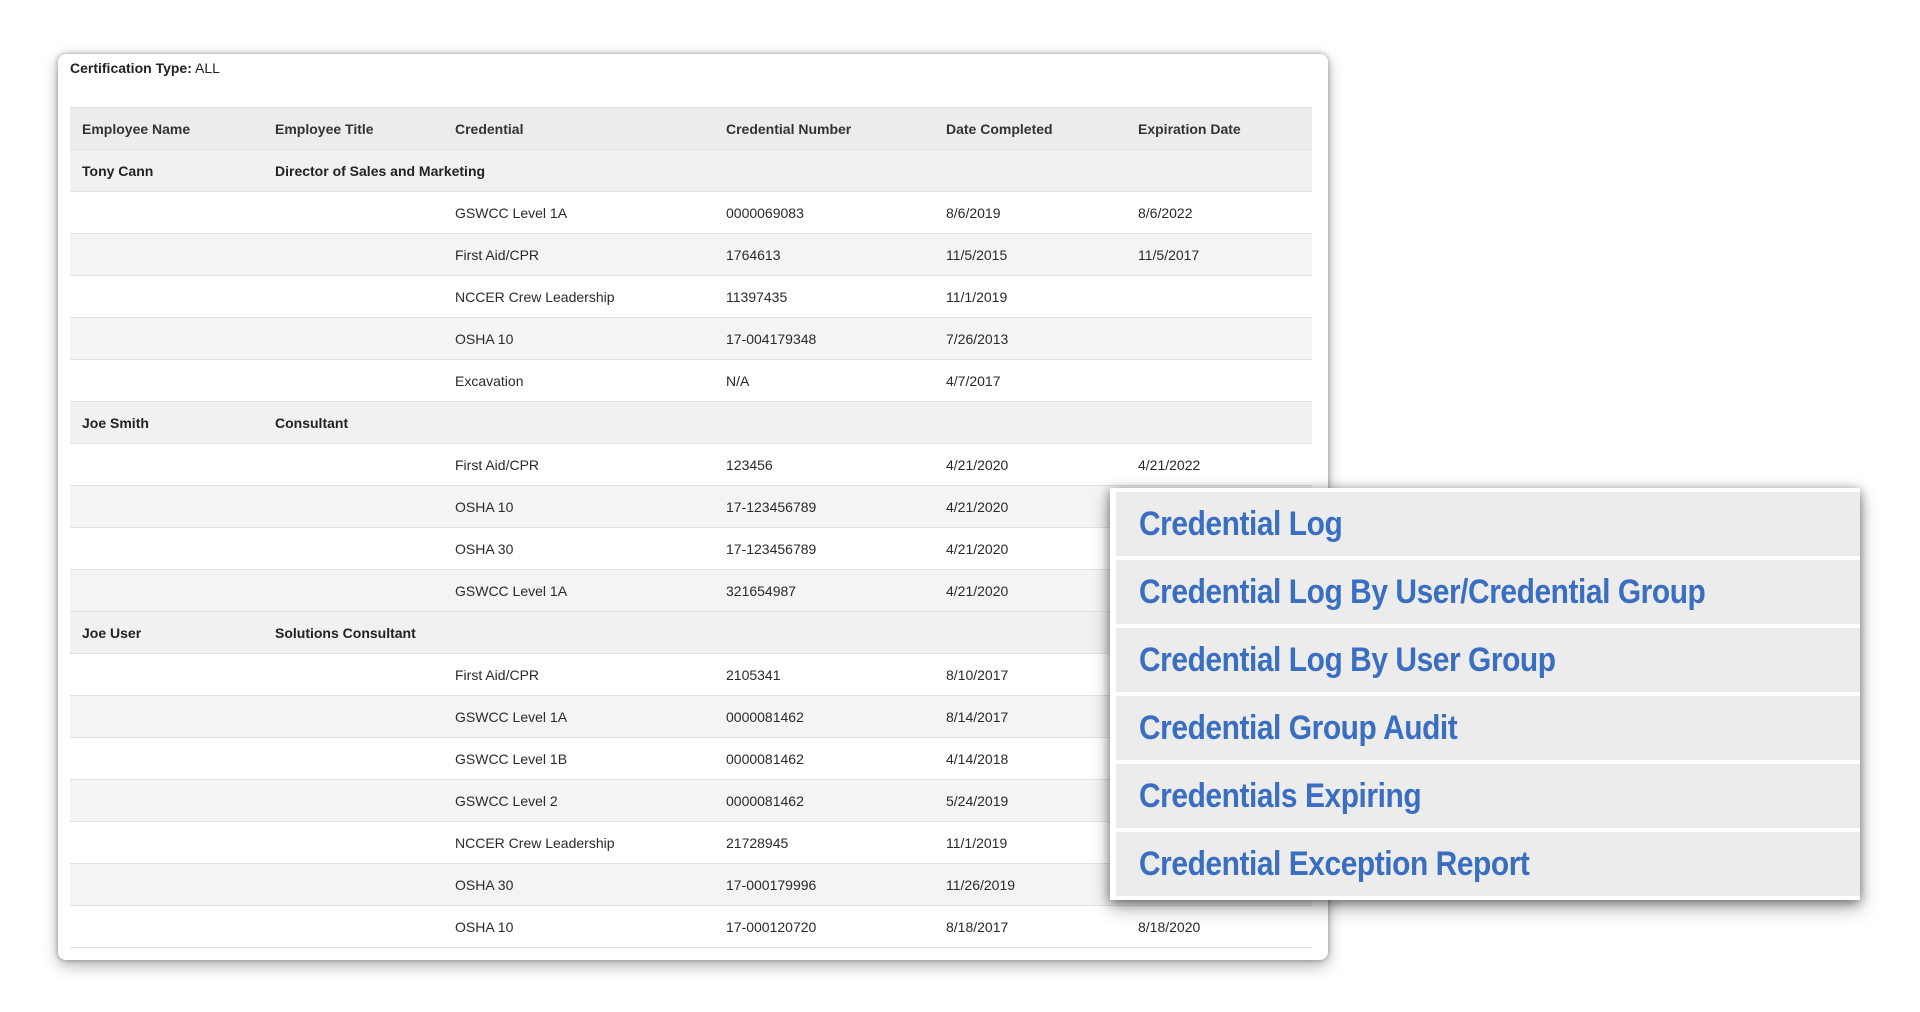 The width and height of the screenshot is (1920, 1012). Describe the element at coordinates (578, 380) in the screenshot. I see `credential-cell: Excavation` at that location.